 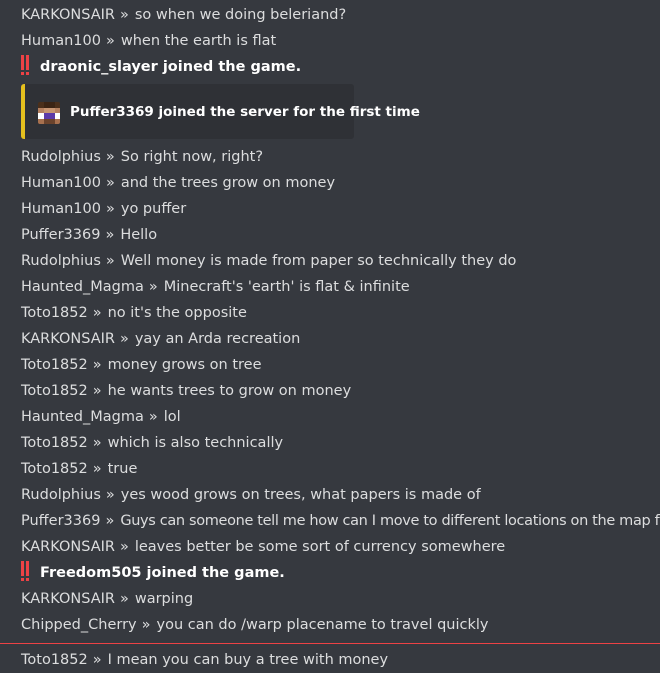 What do you see at coordinates (330, 643) in the screenshot?
I see `new-messages-divider` at bounding box center [330, 643].